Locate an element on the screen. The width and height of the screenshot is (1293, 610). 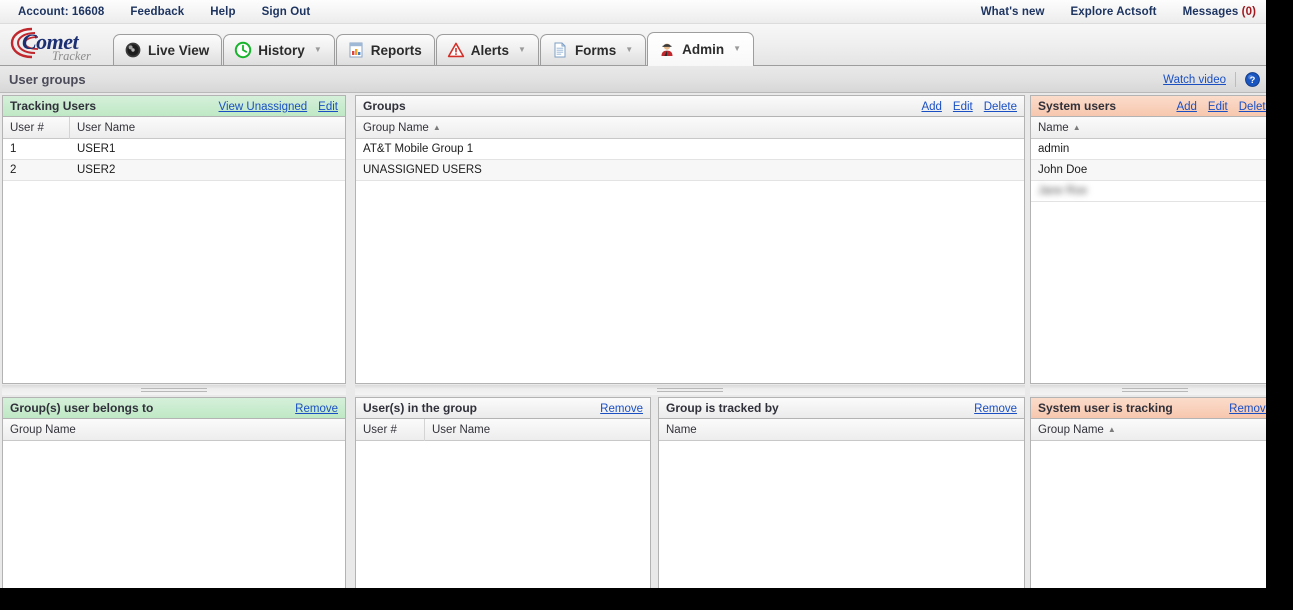
panel-system-user-is-tracking-actions: Remove is located at coordinates (1247, 408).